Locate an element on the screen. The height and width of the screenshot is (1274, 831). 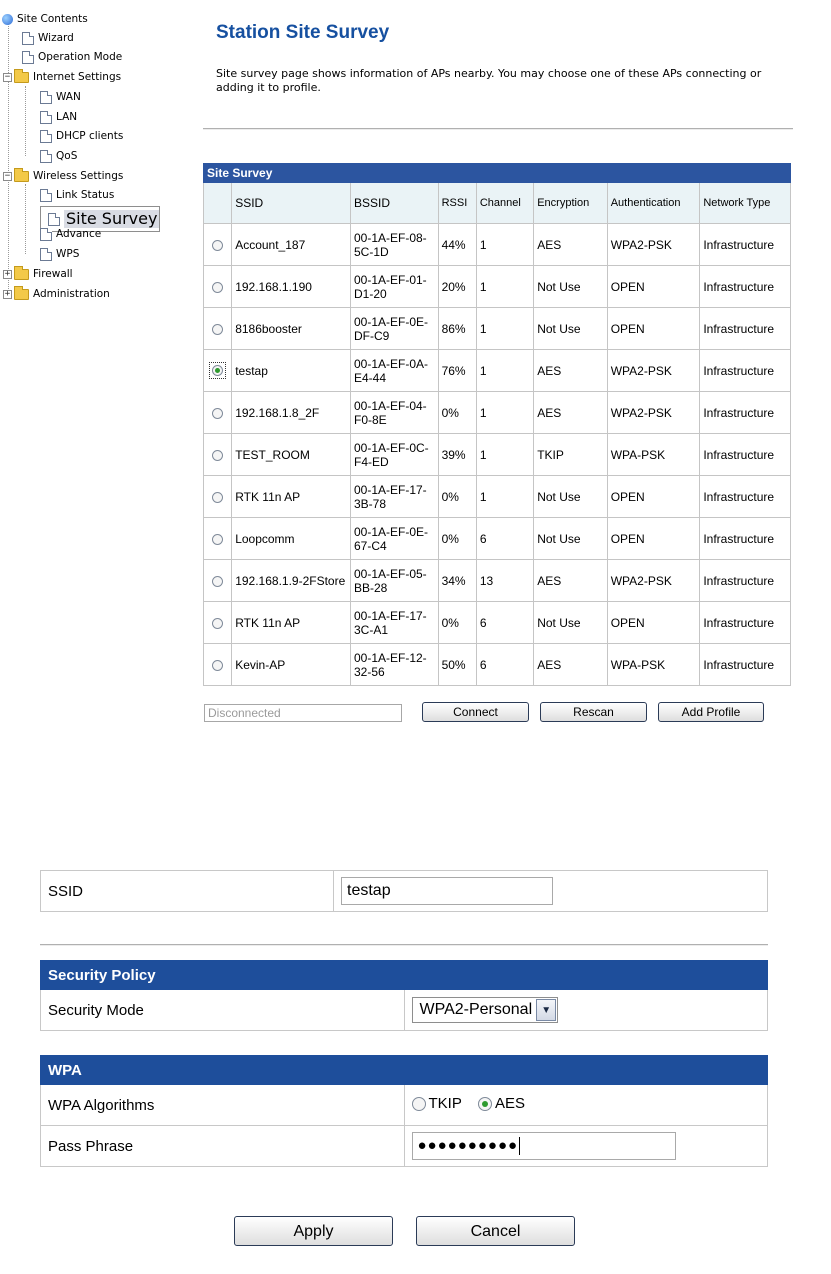
tree-item-dhcp-clients: DHCP clients is located at coordinates (81, 136).